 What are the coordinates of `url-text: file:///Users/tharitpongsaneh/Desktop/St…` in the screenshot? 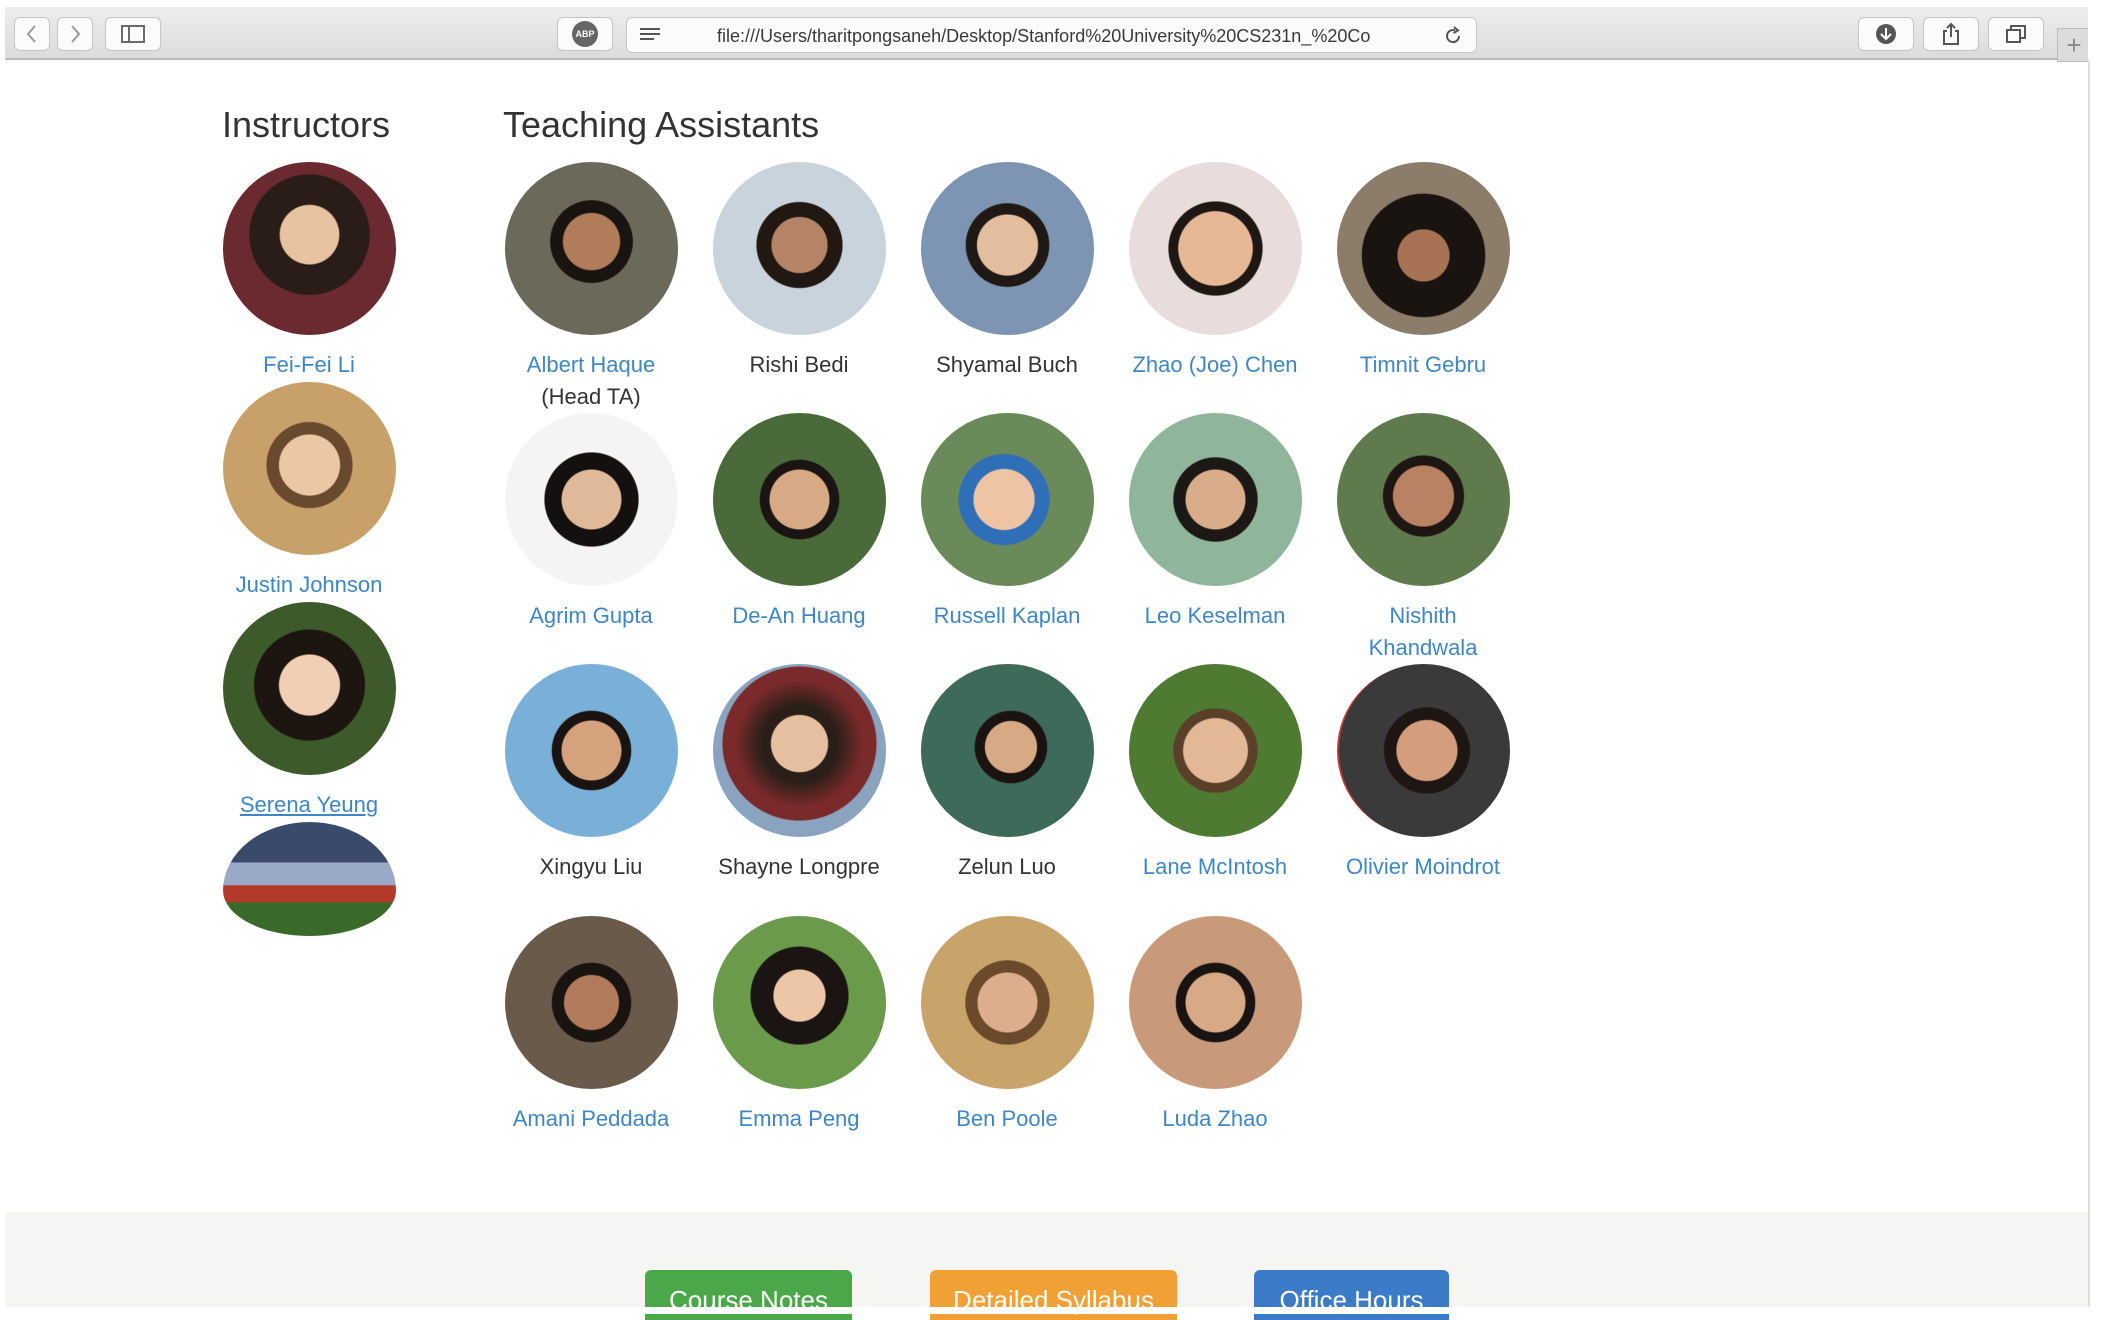 It's located at (1044, 36).